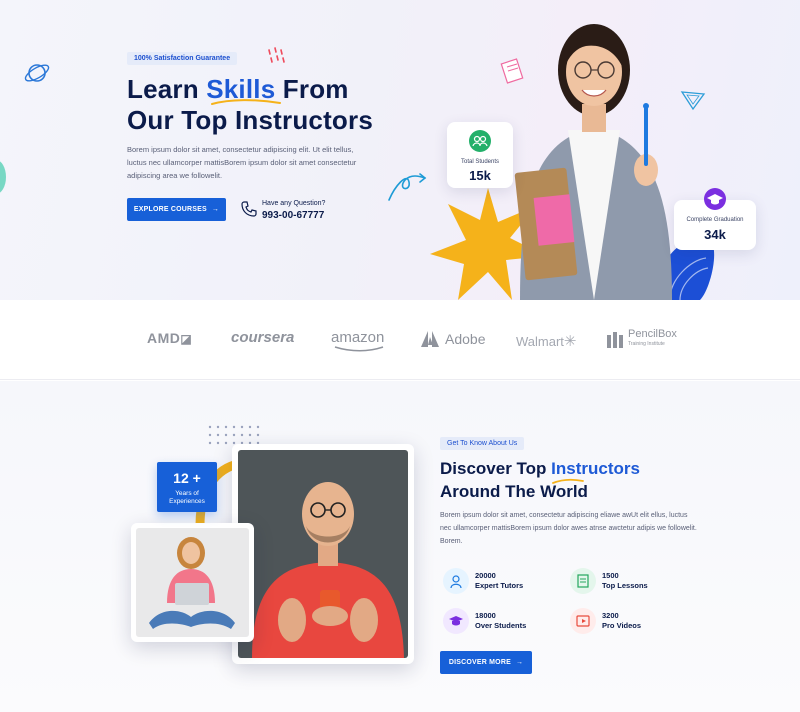  Describe the element at coordinates (514, 491) in the screenshot. I see `about-title-line2: Around The World` at that location.